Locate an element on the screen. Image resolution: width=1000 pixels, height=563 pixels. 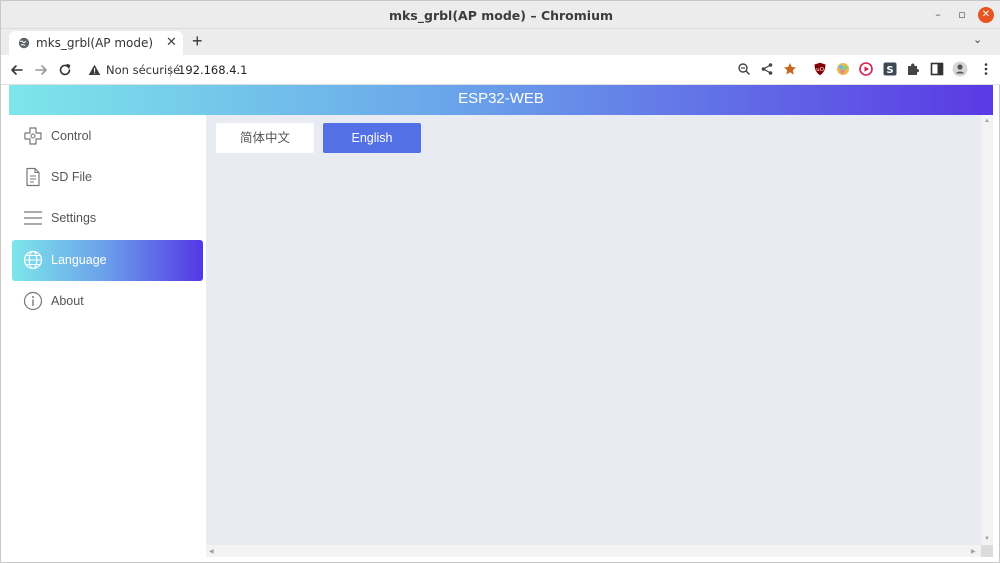
menu-lines-icon is located at coordinates (33, 218).